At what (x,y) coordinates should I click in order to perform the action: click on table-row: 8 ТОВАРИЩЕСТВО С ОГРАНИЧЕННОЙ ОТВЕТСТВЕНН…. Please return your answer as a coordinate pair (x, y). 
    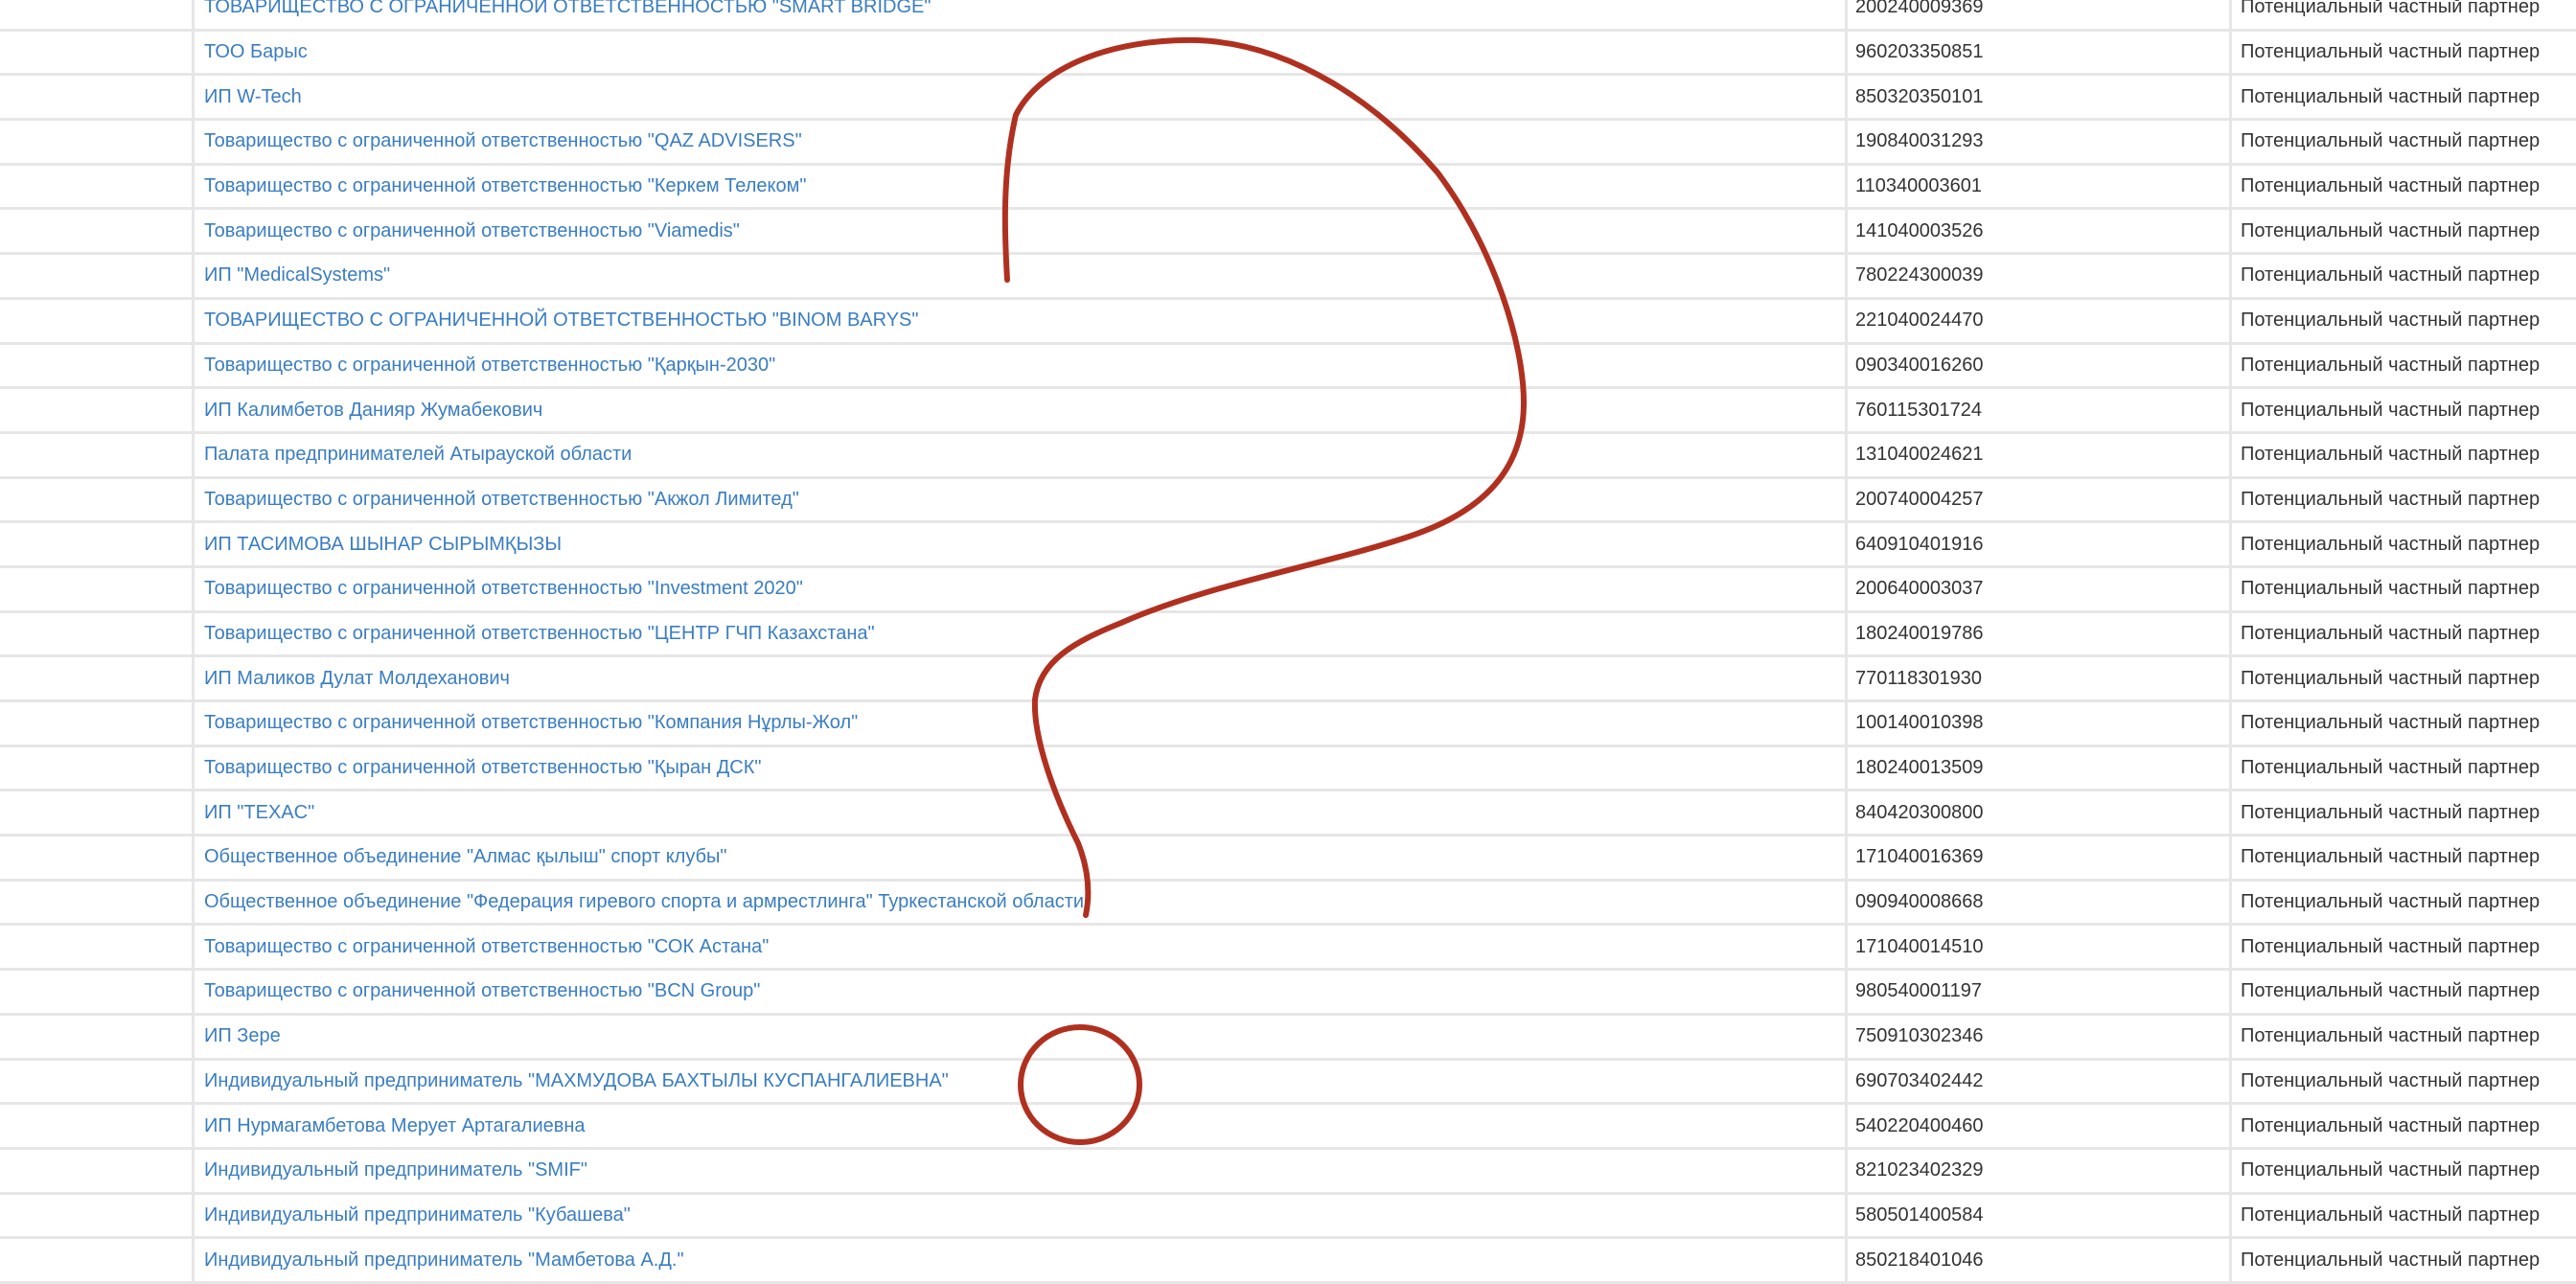
    Looking at the image, I should click on (1288, 322).